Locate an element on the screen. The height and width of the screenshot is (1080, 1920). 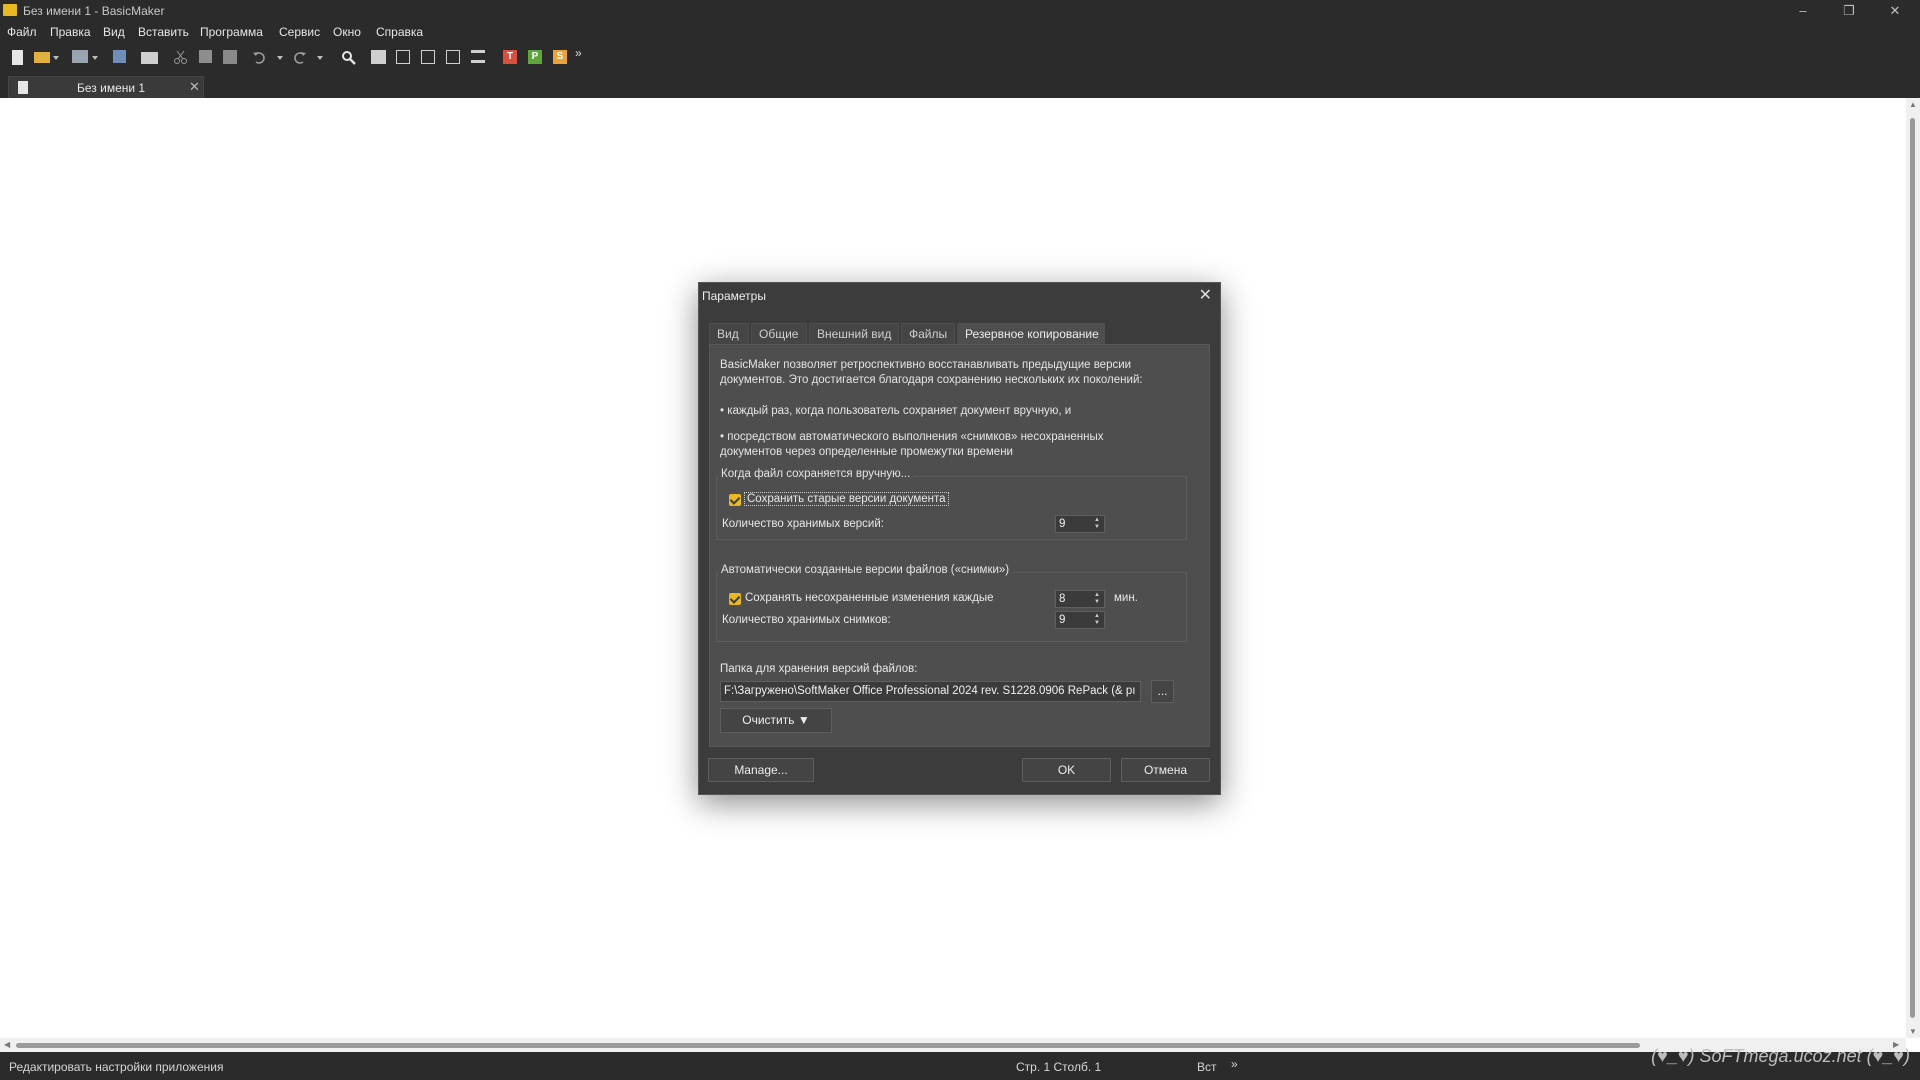
open-folder-icon is located at coordinates (42, 57).